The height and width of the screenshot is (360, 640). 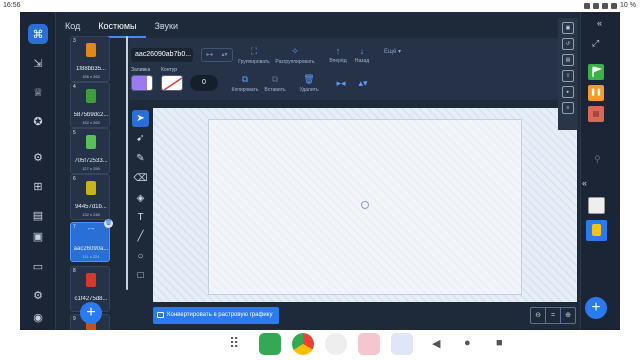 I want to click on sprite-thumbnail, so click(x=596, y=205).